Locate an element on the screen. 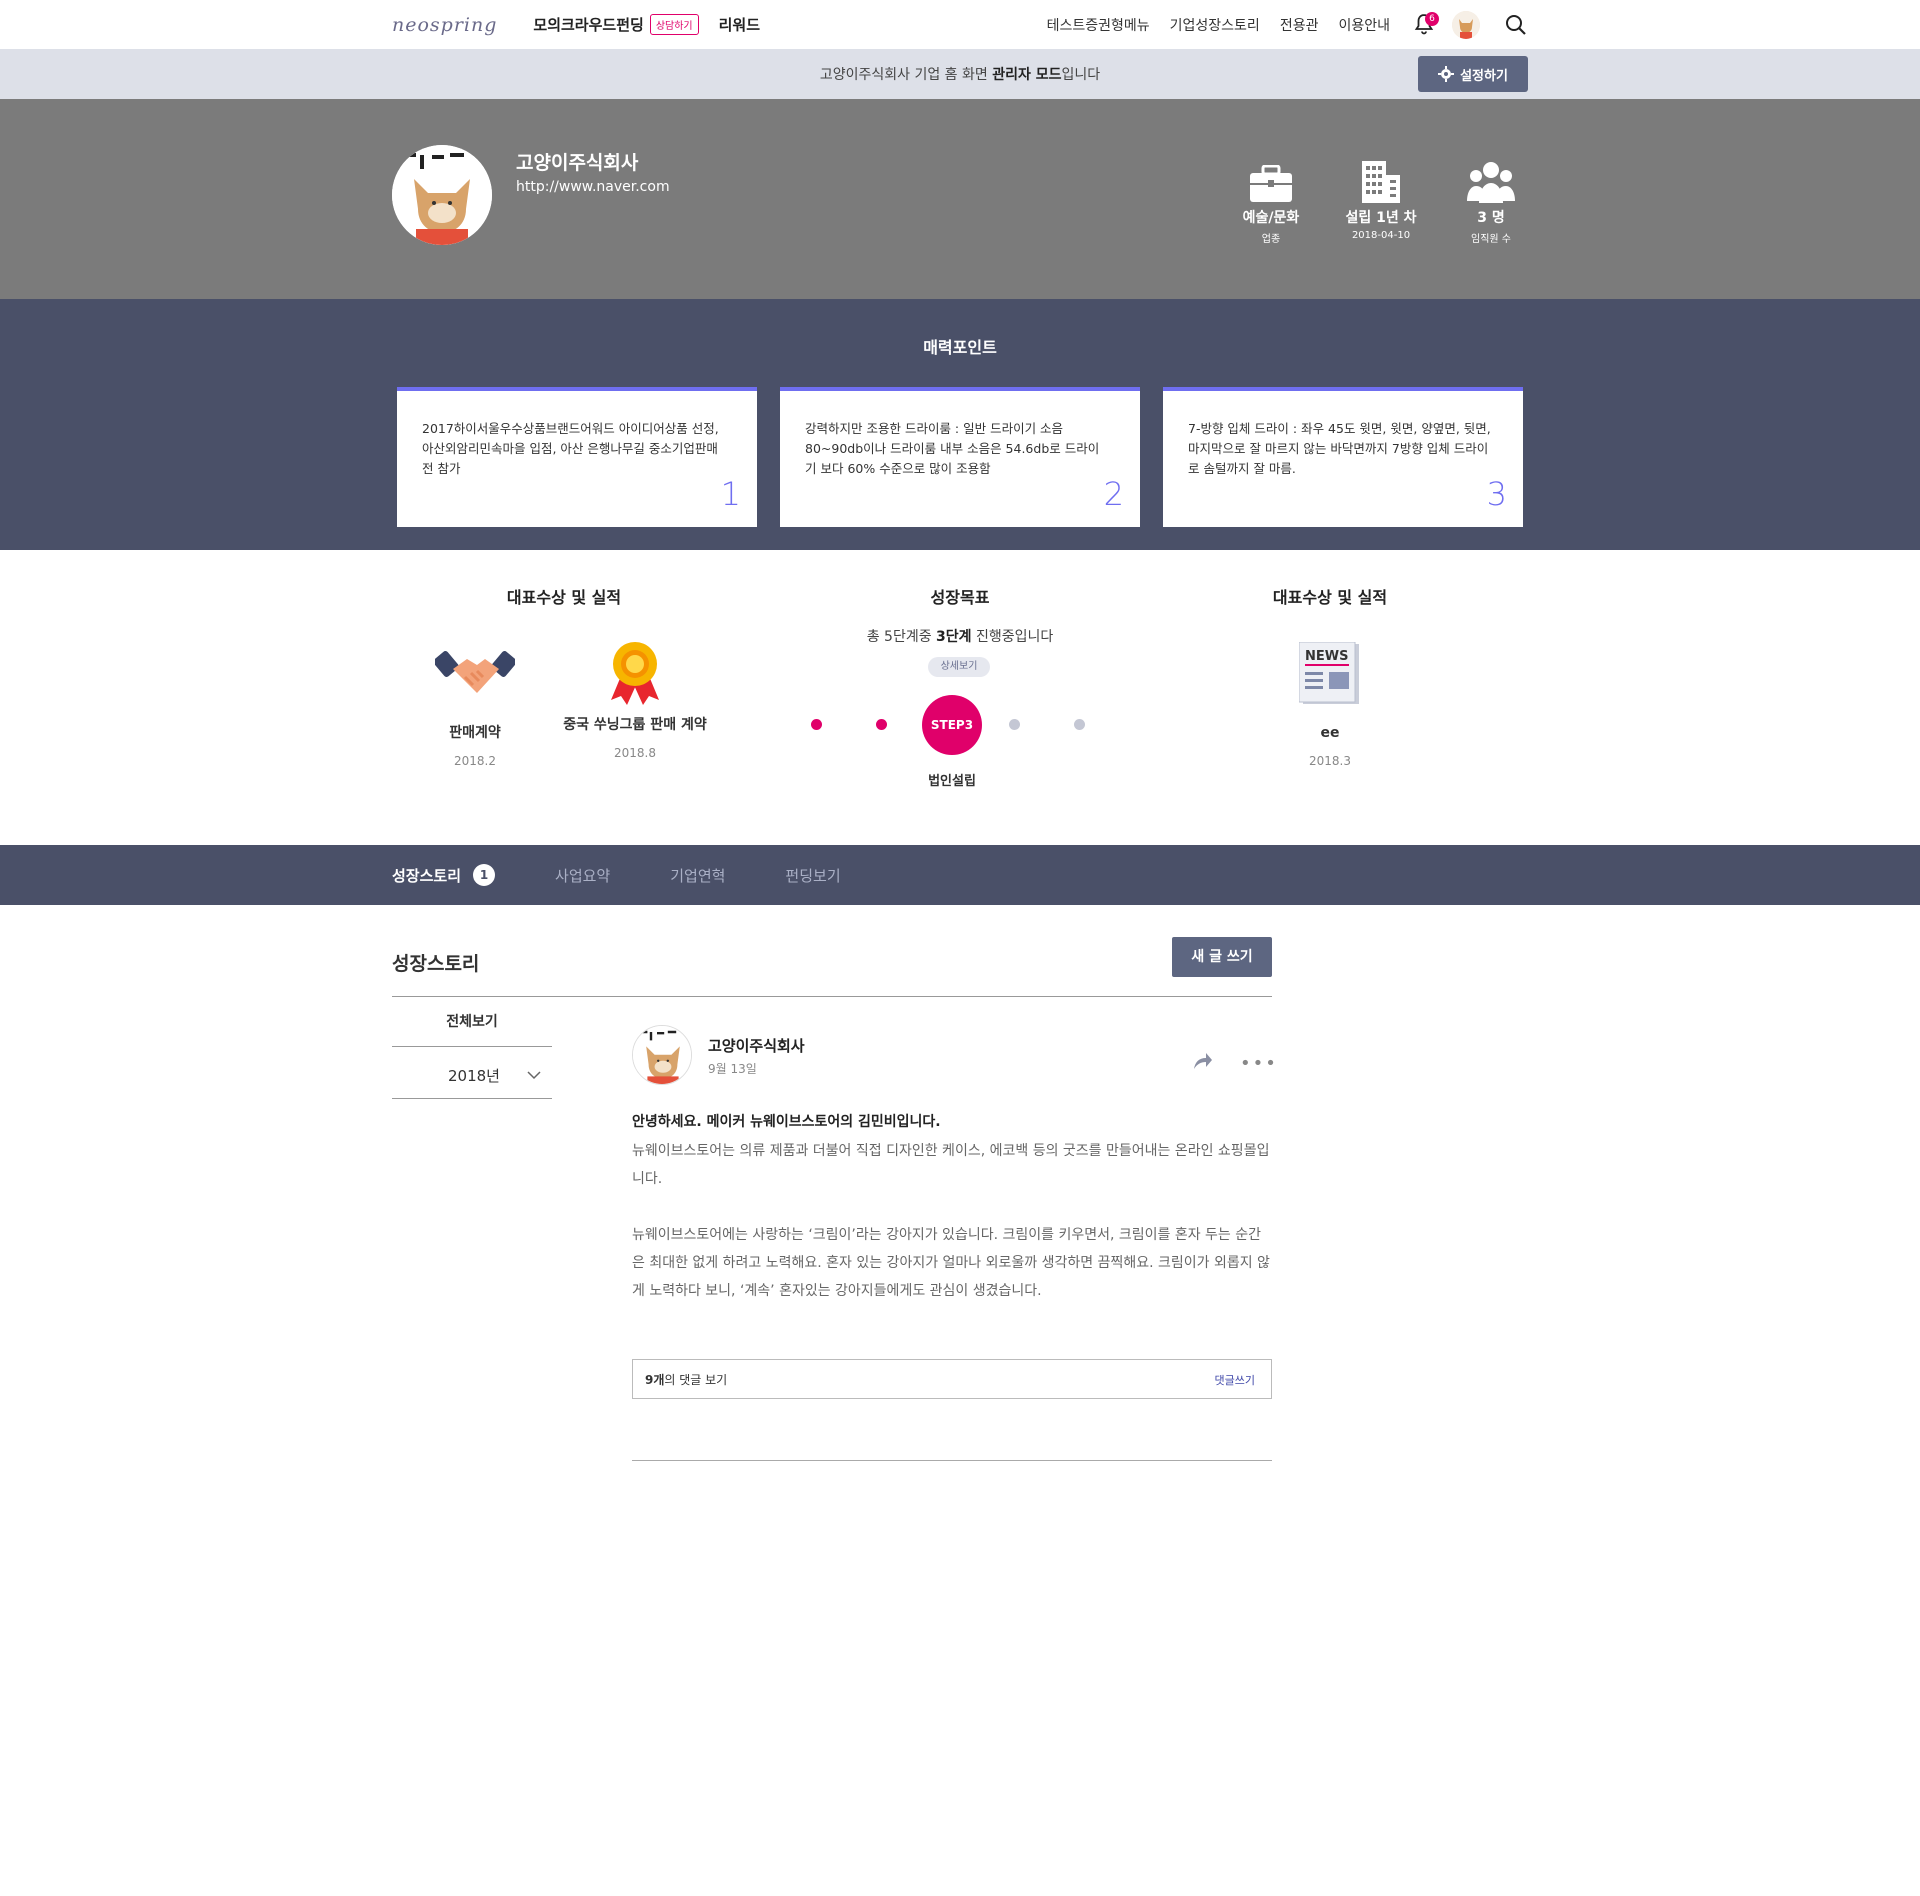  stat-industry: 예술/문화 업종 is located at coordinates (1271, 201).